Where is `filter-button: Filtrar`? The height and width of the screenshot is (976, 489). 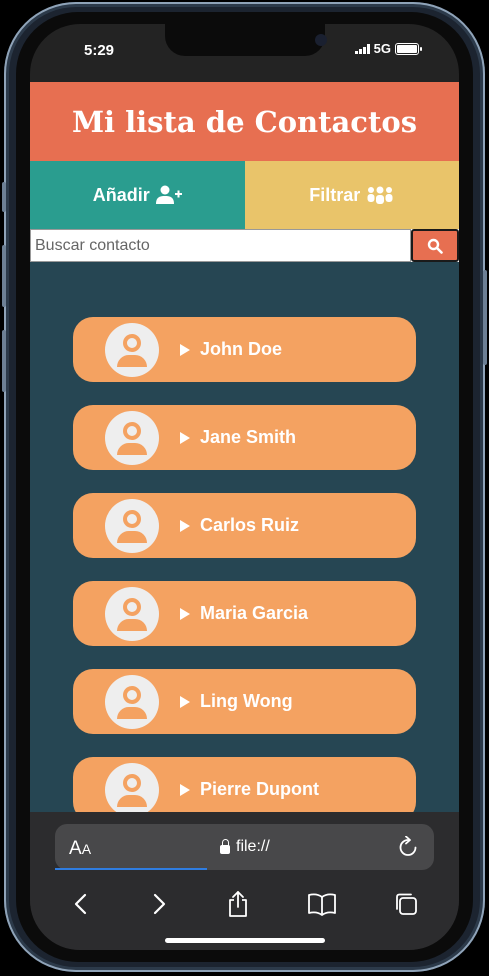 filter-button: Filtrar is located at coordinates (351, 195).